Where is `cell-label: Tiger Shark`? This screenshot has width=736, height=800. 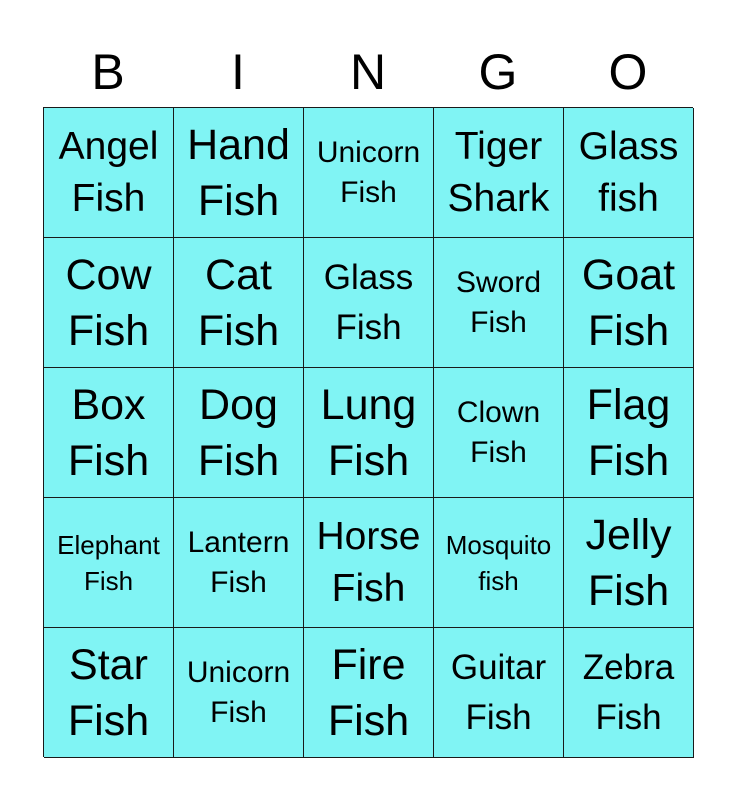
cell-label: Tiger Shark is located at coordinates (498, 172).